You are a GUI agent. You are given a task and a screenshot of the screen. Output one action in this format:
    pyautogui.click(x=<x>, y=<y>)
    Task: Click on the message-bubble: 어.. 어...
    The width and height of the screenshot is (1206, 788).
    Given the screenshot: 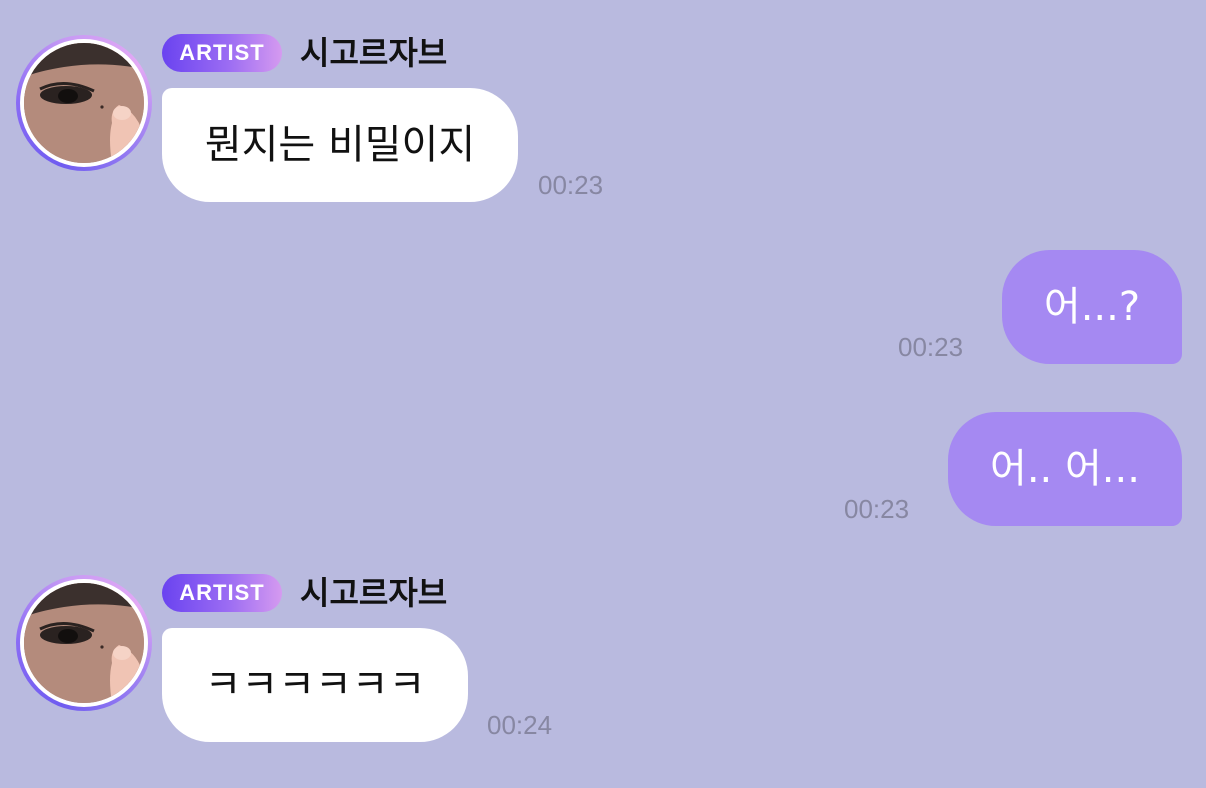 What is the action you would take?
    pyautogui.click(x=1065, y=469)
    